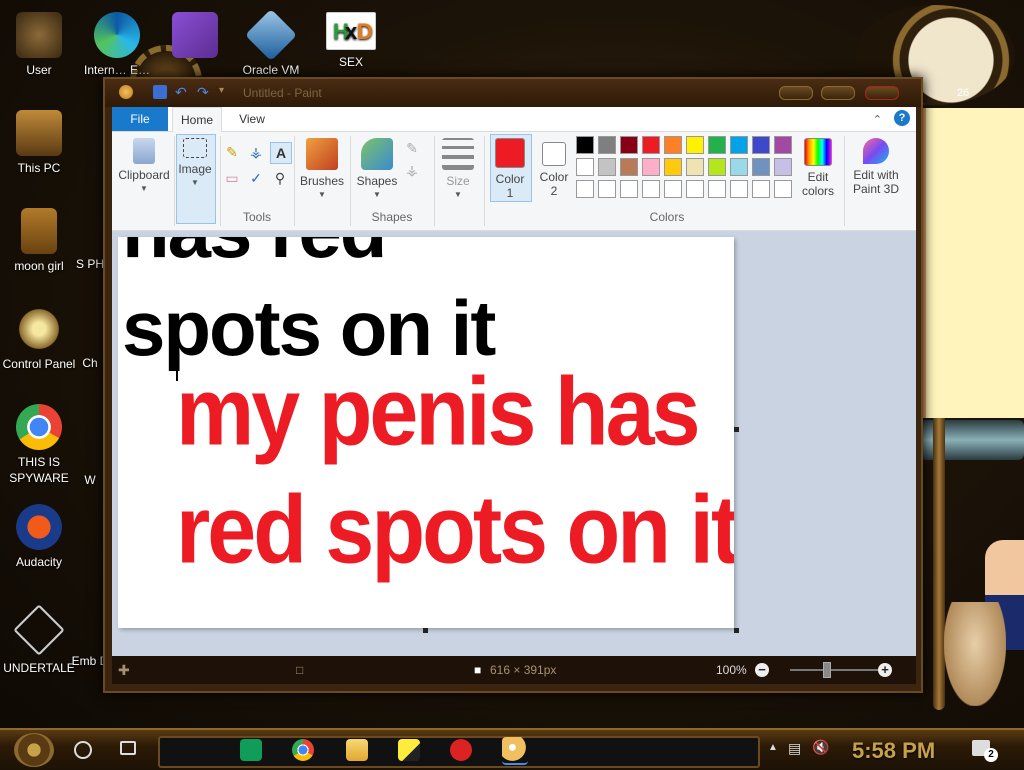  Describe the element at coordinates (510, 168) in the screenshot. I see `color1-button: Color 1` at that location.